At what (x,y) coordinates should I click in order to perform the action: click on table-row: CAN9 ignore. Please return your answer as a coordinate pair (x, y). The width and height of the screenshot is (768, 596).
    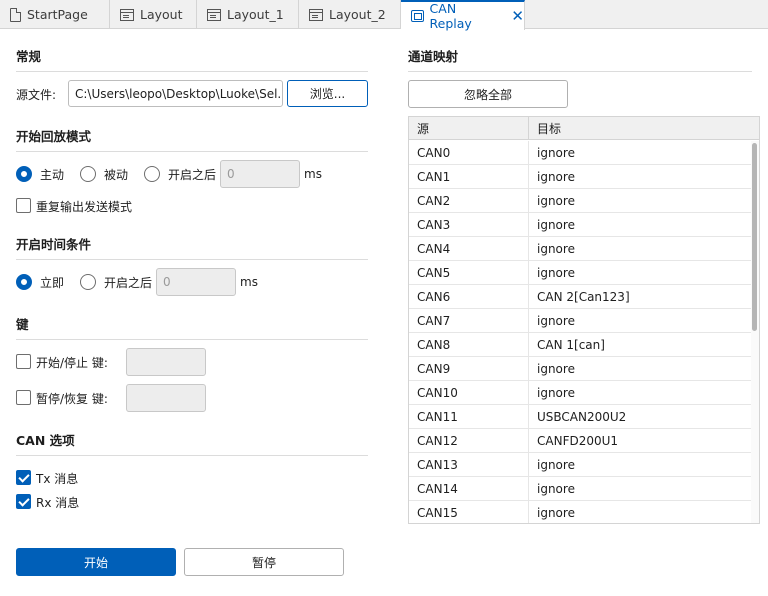
    Looking at the image, I should click on (580, 369).